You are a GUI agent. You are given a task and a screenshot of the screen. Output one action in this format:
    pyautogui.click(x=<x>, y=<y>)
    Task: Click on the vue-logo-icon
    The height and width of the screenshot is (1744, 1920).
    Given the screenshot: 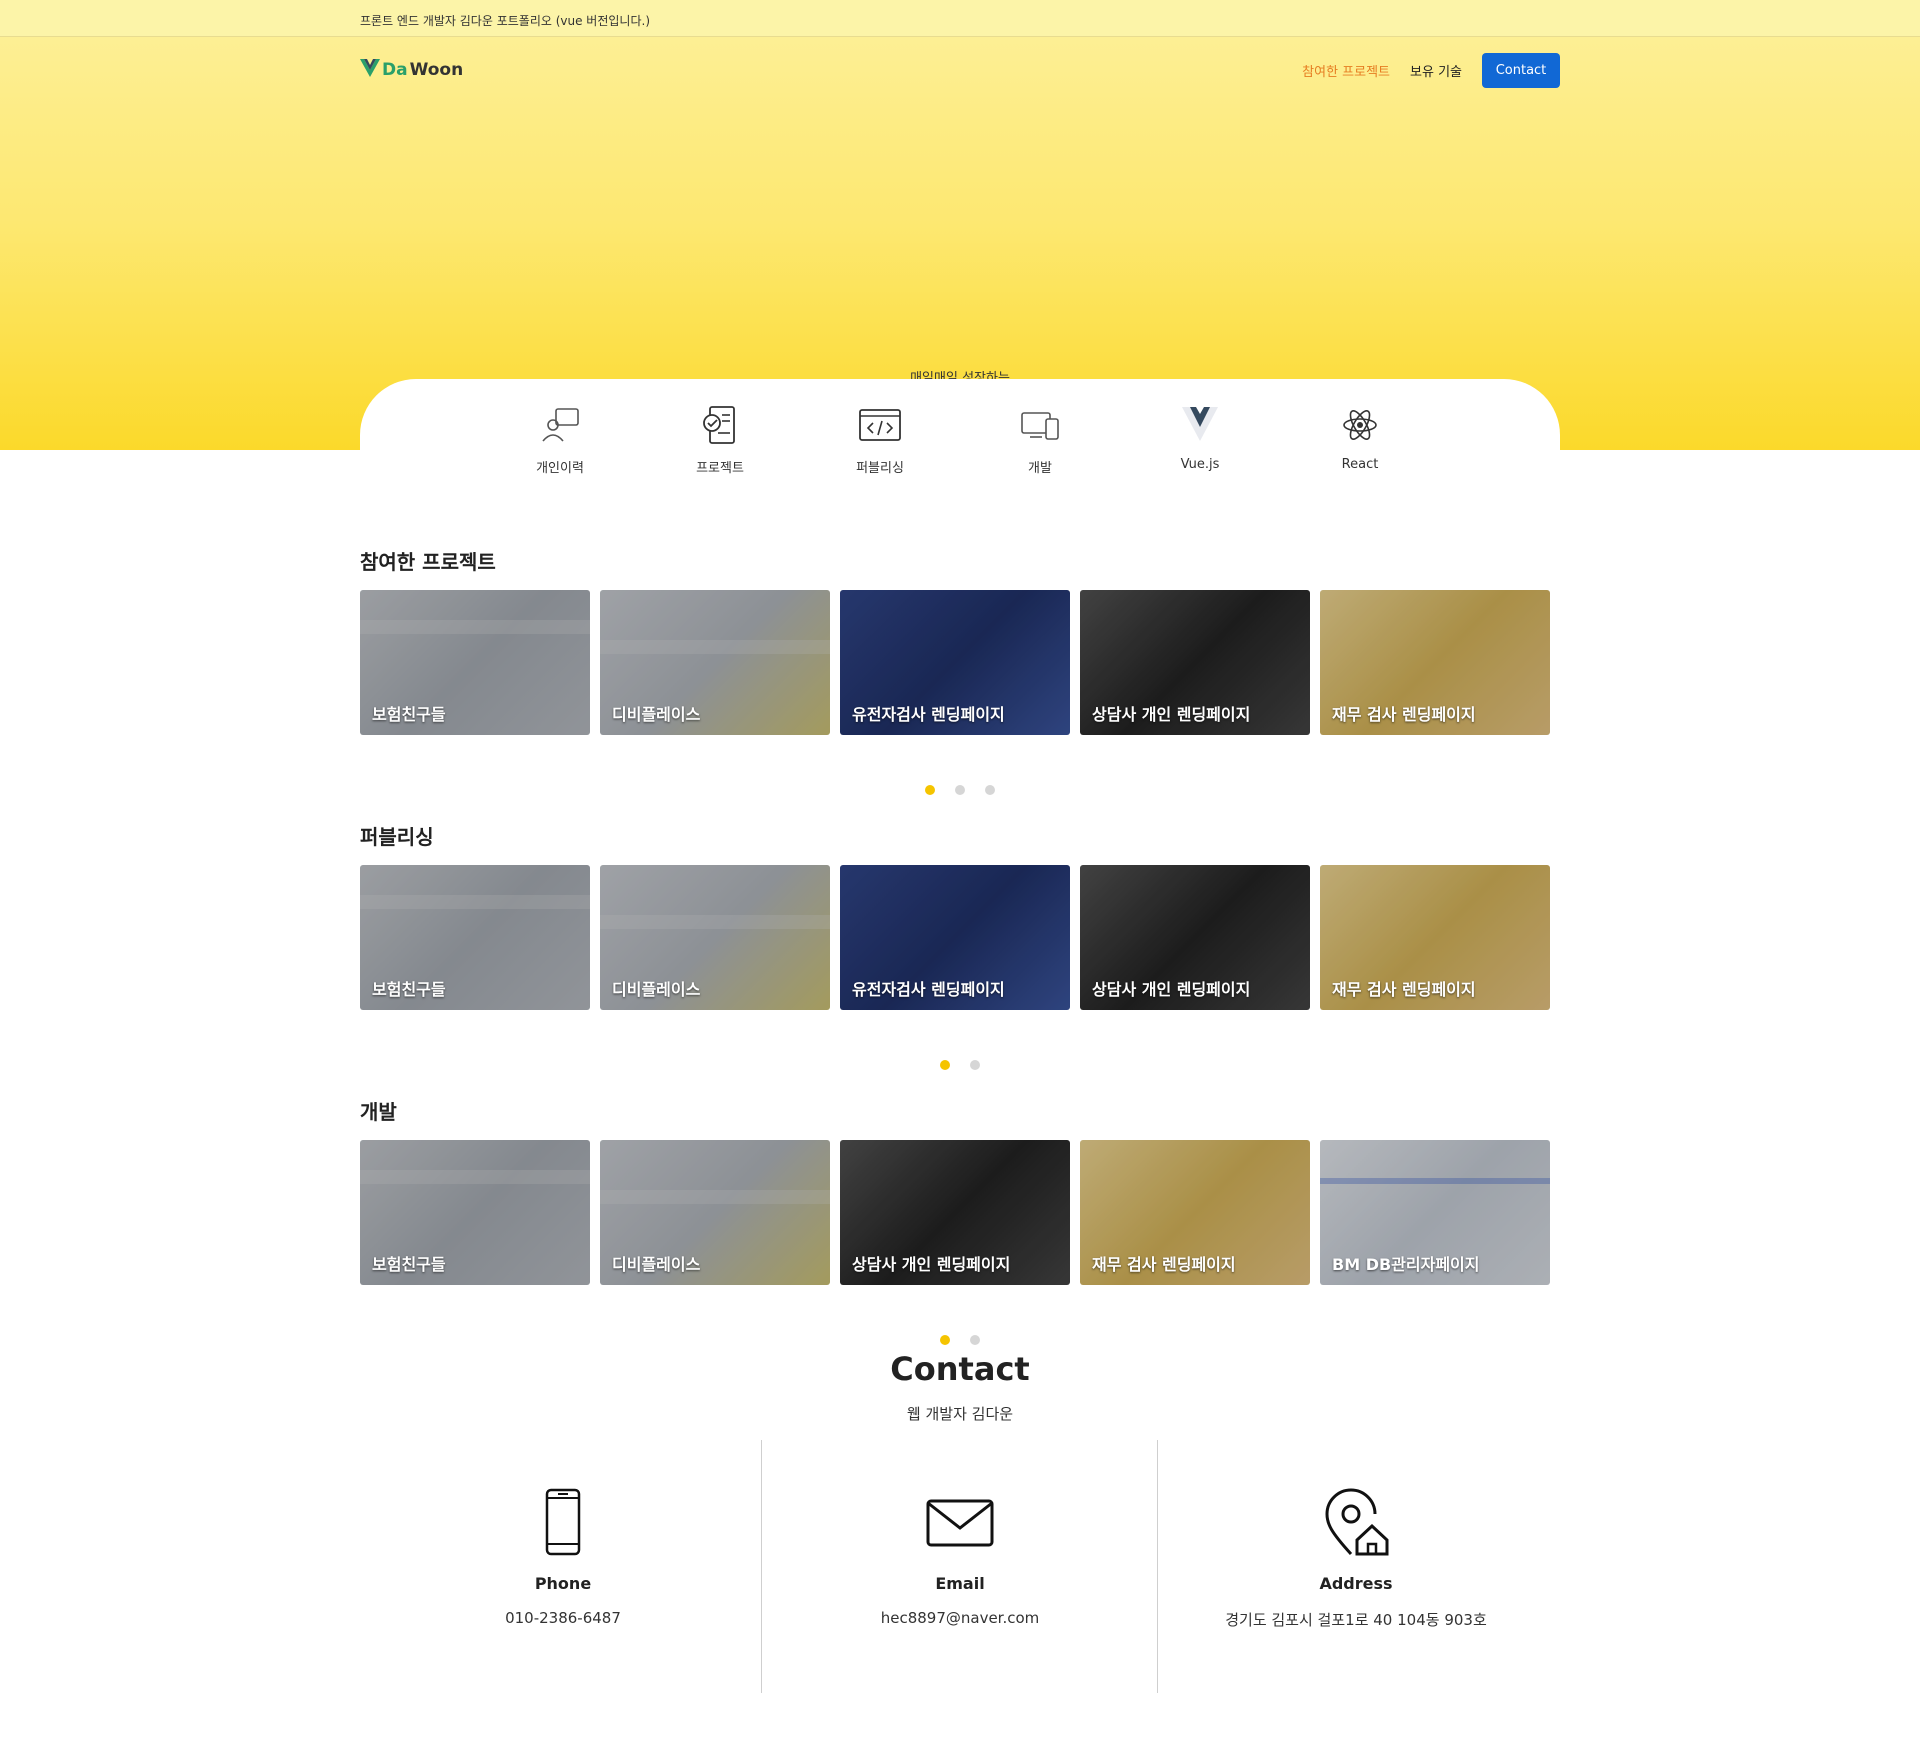 What is the action you would take?
    pyautogui.click(x=370, y=70)
    